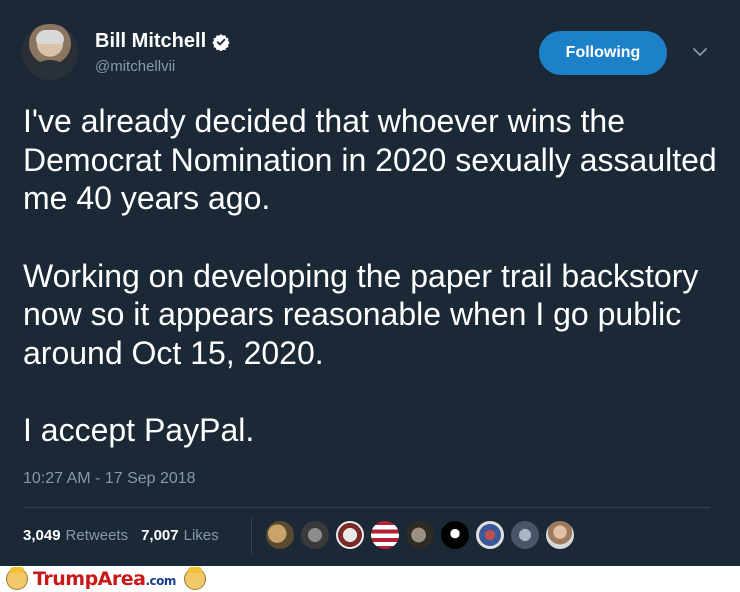  I want to click on stats-separator, so click(251, 536).